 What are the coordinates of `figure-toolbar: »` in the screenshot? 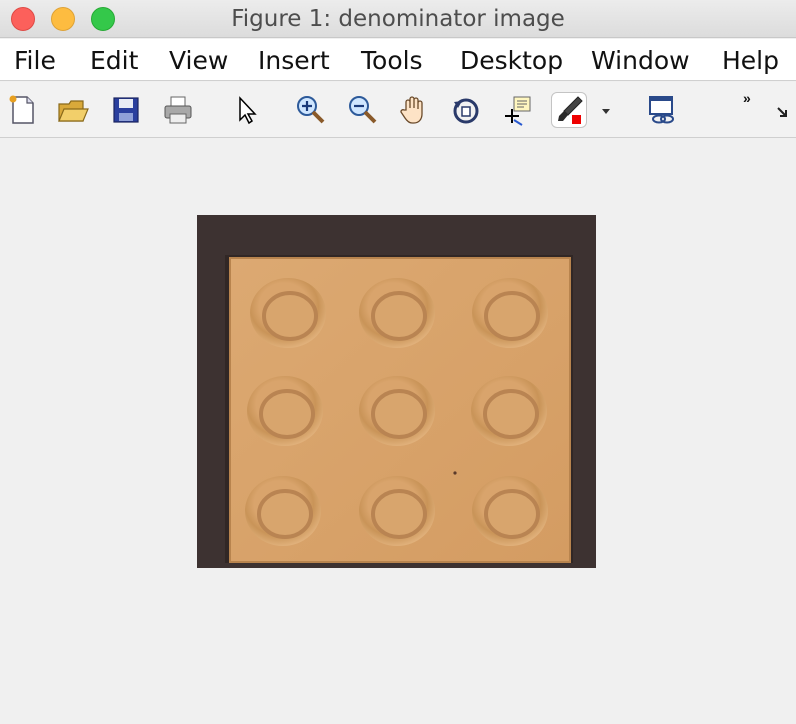 It's located at (398, 110).